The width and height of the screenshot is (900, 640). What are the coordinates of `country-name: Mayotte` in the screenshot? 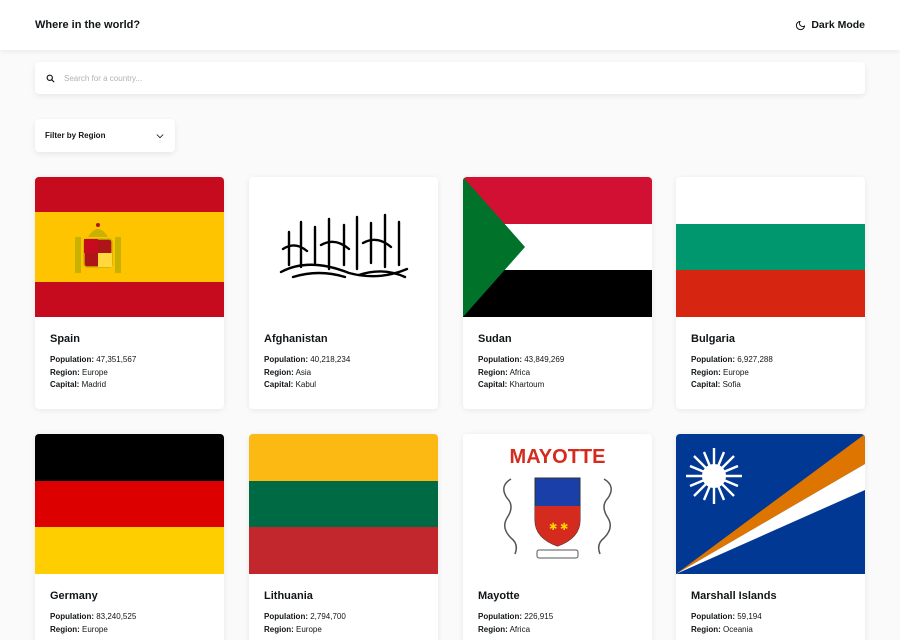 It's located at (499, 596).